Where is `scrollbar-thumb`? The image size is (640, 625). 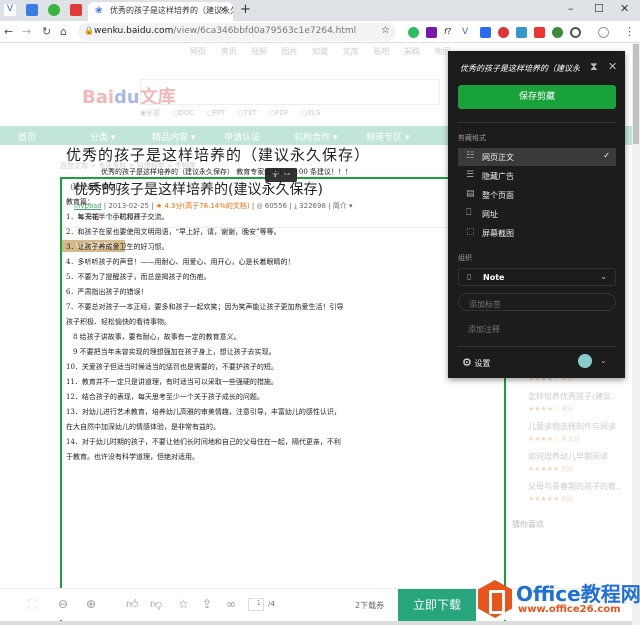
scrollbar-thumb is located at coordinates (636, 94).